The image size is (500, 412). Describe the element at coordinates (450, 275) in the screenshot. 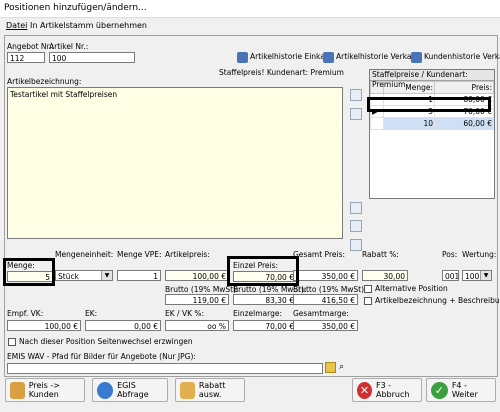

I see `pos-field: 001` at that location.